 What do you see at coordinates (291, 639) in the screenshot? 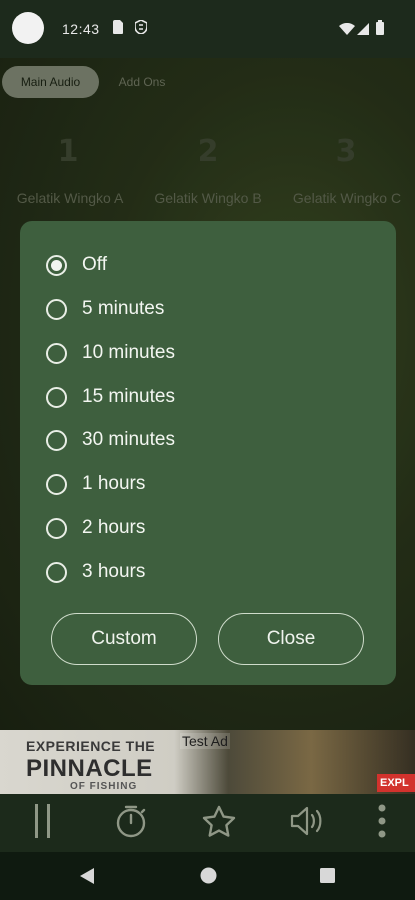
I see `close-button: Close` at bounding box center [291, 639].